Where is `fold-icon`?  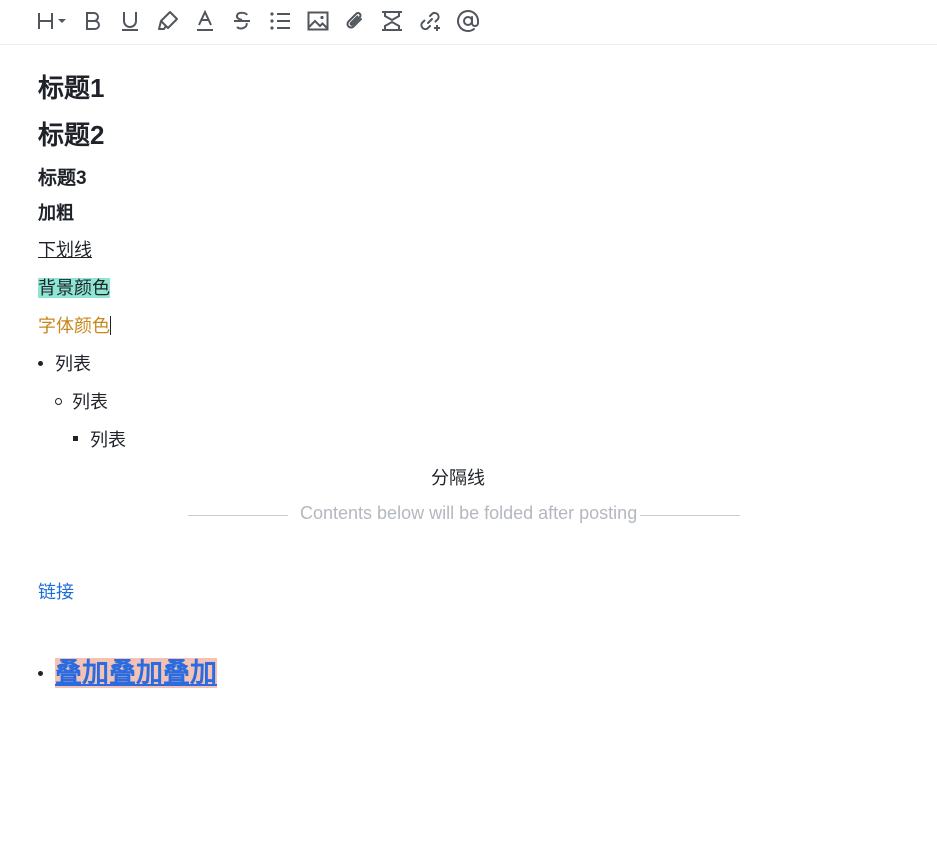
fold-icon is located at coordinates (392, 21).